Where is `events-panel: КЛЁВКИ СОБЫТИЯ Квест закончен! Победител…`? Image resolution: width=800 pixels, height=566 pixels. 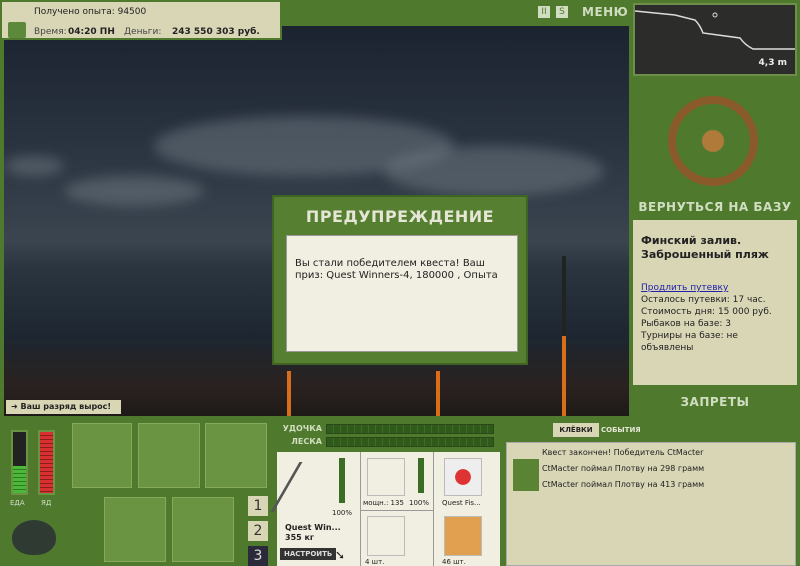 events-panel: КЛЁВКИ СОБЫТИЯ Квест закончен! Победител… is located at coordinates (650, 493).